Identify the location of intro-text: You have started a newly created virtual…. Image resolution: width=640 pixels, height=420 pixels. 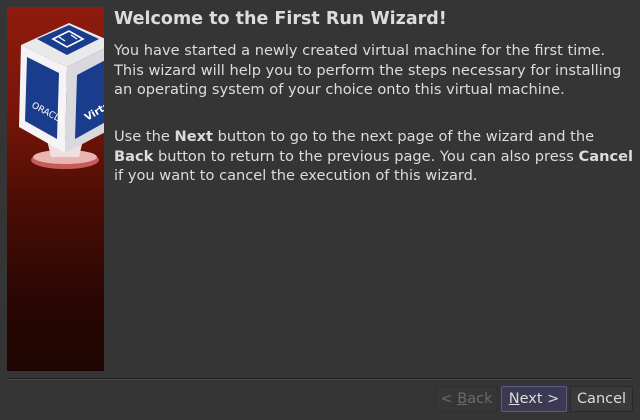
(368, 70).